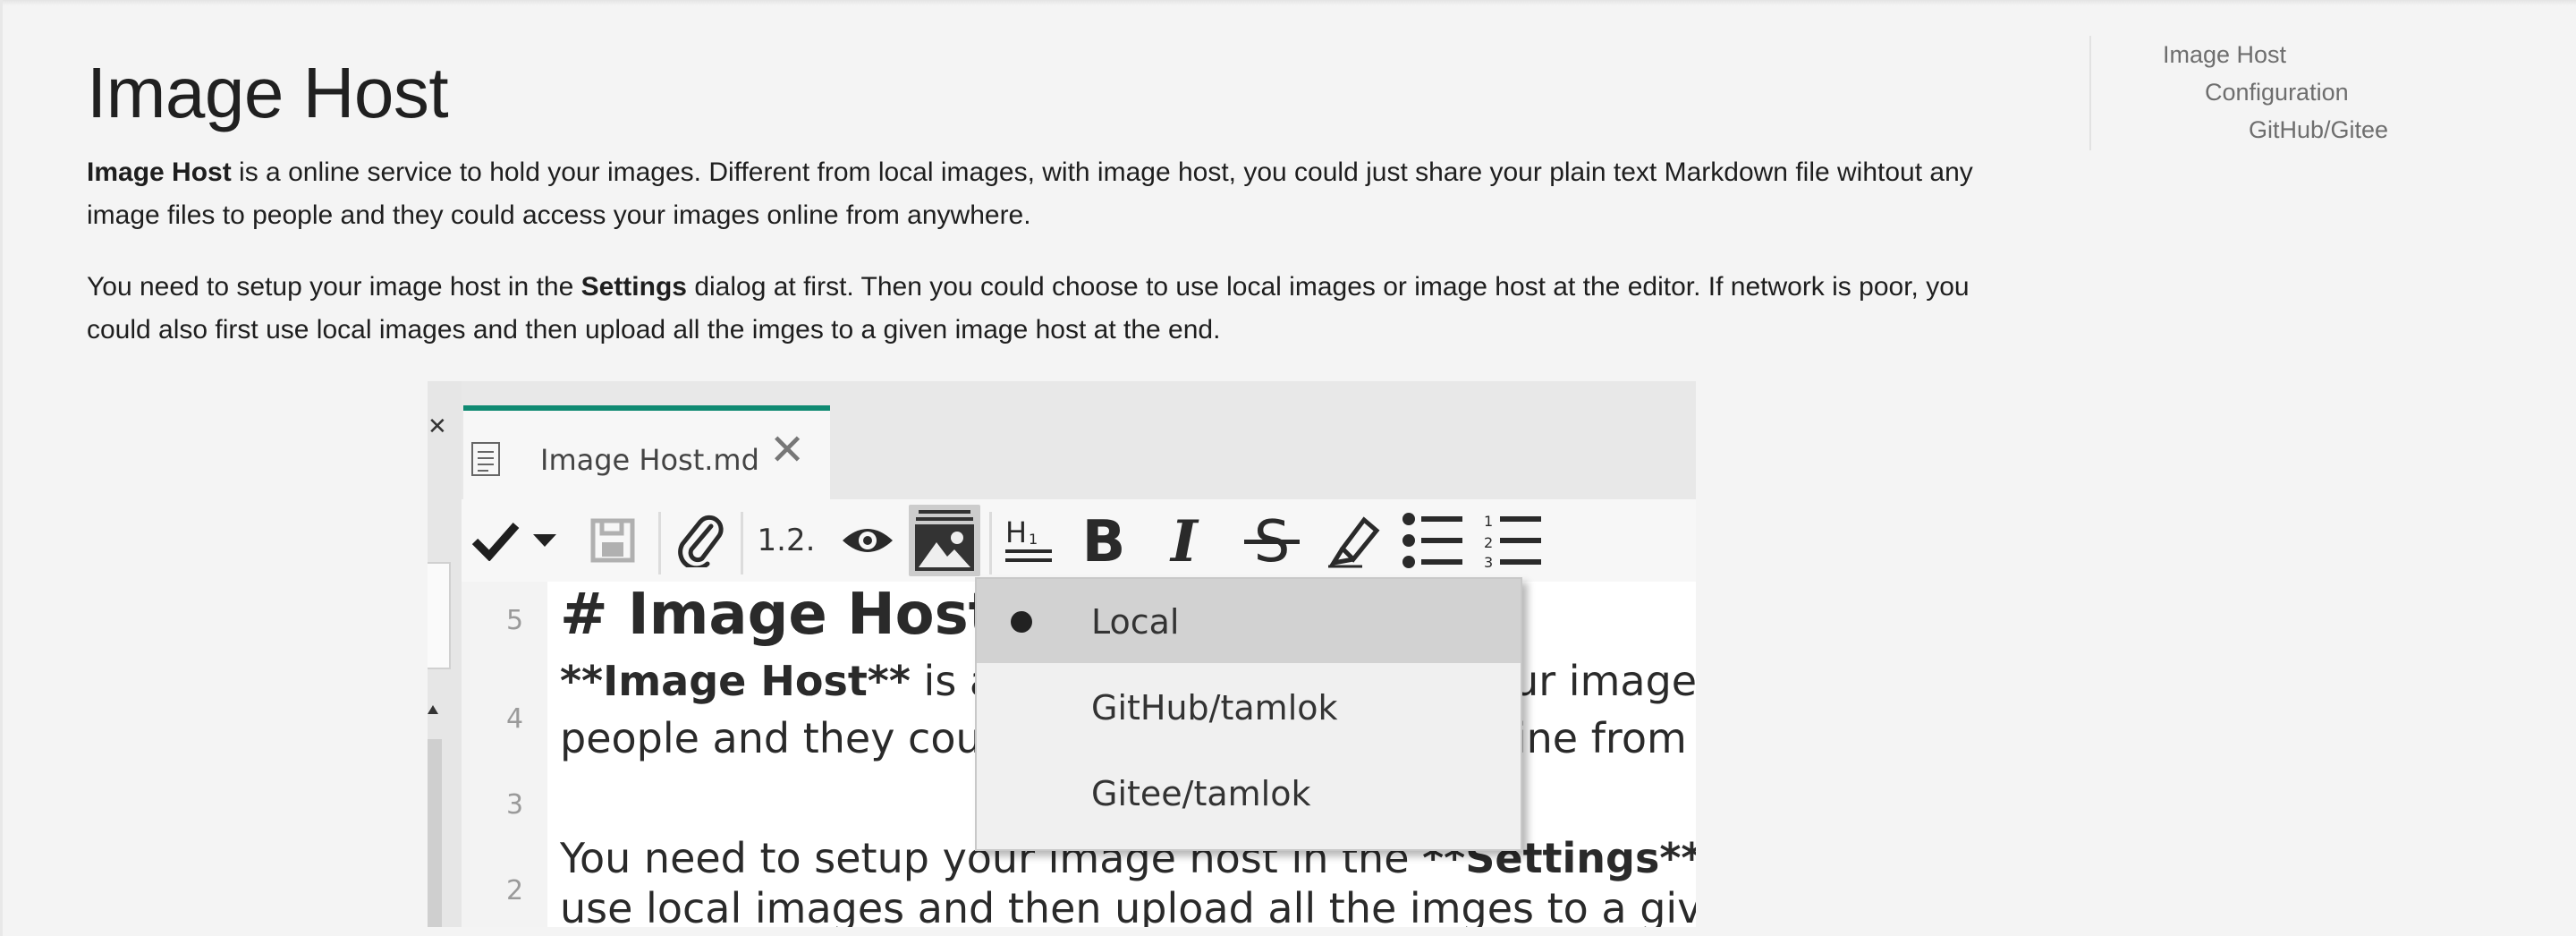 The height and width of the screenshot is (936, 2576). Describe the element at coordinates (787, 451) in the screenshot. I see `tab-close-icon: ✕` at that location.